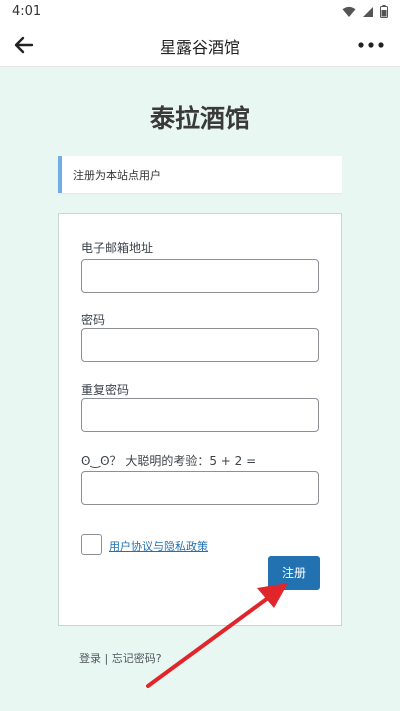  Describe the element at coordinates (91, 544) in the screenshot. I see `policy-checkbox` at that location.